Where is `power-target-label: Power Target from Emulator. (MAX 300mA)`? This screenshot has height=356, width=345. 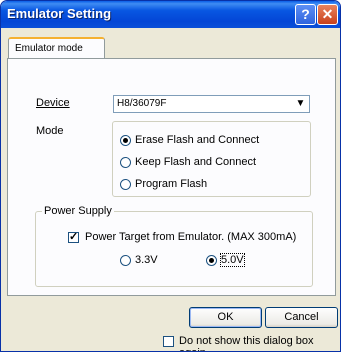
power-target-label: Power Target from Emulator. (MAX 300mA) is located at coordinates (190, 237).